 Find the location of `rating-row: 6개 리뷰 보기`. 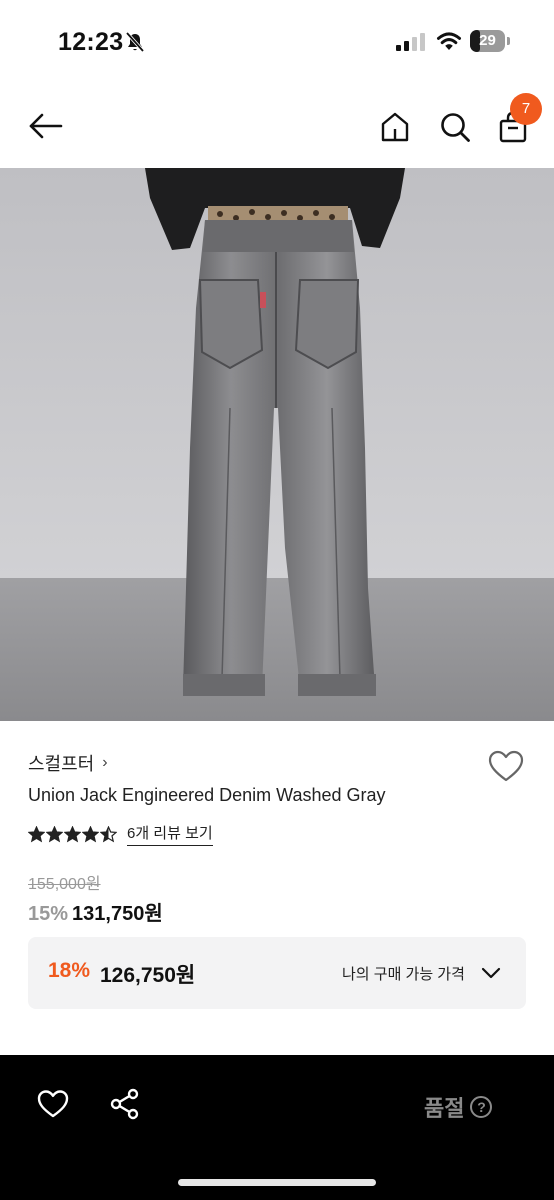

rating-row: 6개 리뷰 보기 is located at coordinates (120, 834).